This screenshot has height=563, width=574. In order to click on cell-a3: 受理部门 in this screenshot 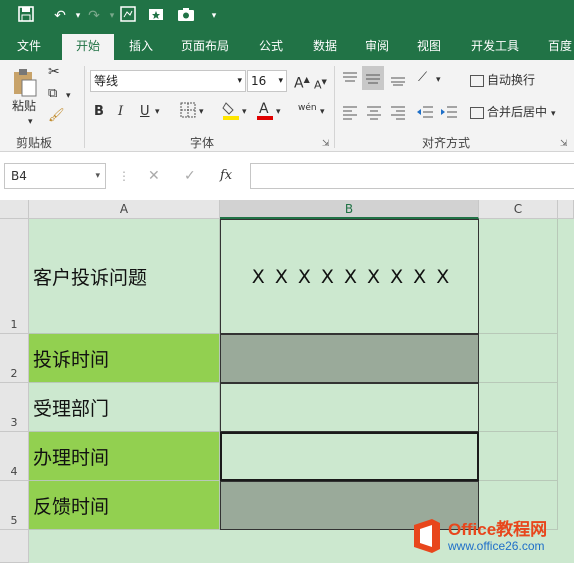, I will do `click(124, 407)`.